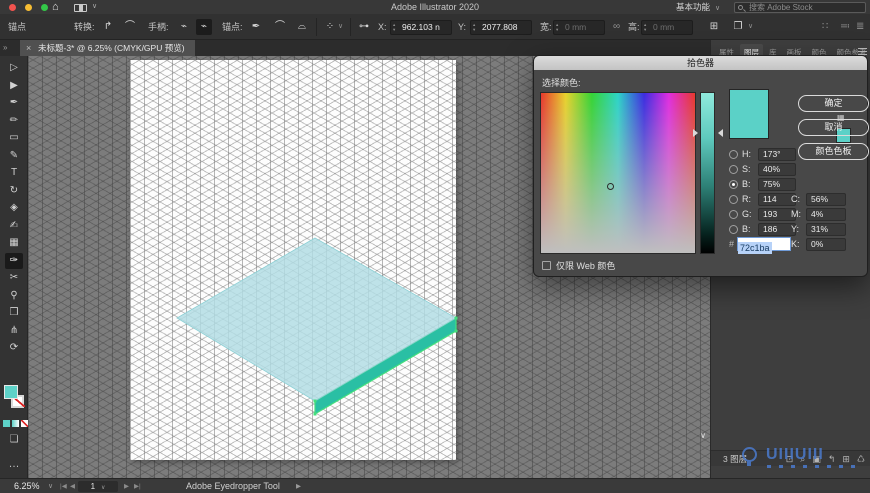 This screenshot has height=493, width=870. What do you see at coordinates (14, 439) in the screenshot?
I see `drawing-mode-icon: ❏` at bounding box center [14, 439].